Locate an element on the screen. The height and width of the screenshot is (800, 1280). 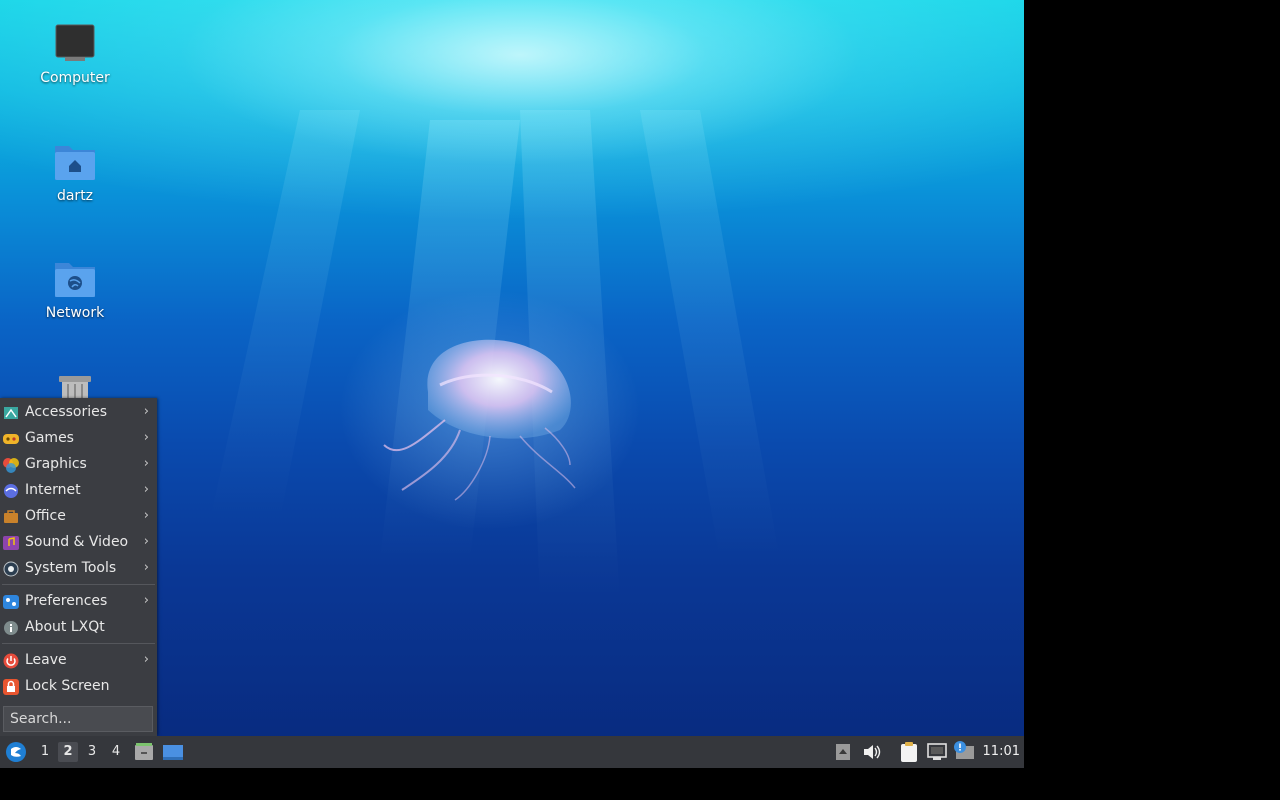
desktop-icon-label: dartz is located at coordinates (75, 196).